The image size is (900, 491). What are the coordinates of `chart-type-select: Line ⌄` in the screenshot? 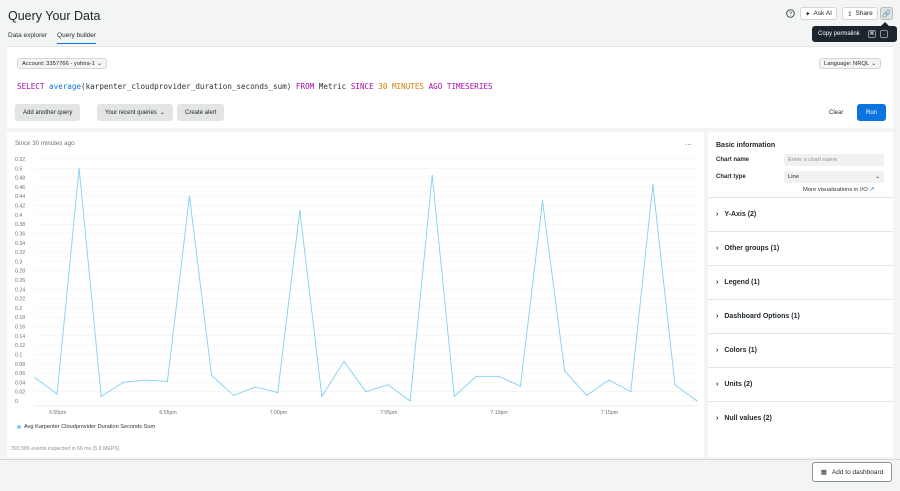 It's located at (834, 177).